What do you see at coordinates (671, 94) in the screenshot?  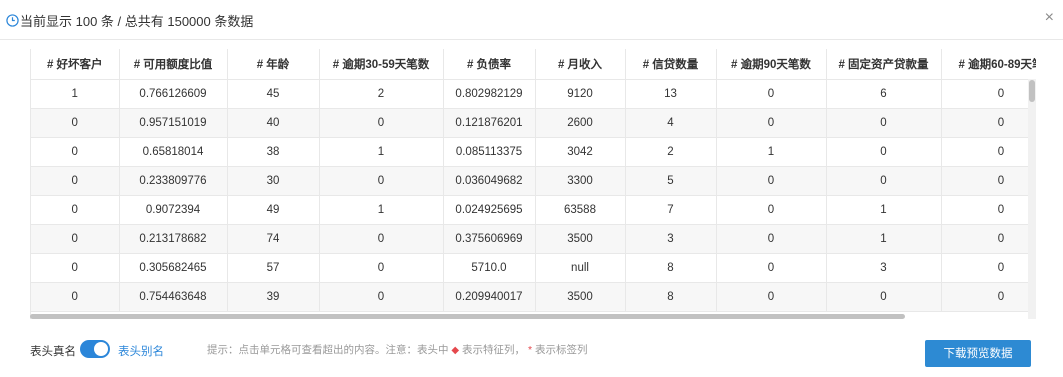 I see `table-cell: 13` at bounding box center [671, 94].